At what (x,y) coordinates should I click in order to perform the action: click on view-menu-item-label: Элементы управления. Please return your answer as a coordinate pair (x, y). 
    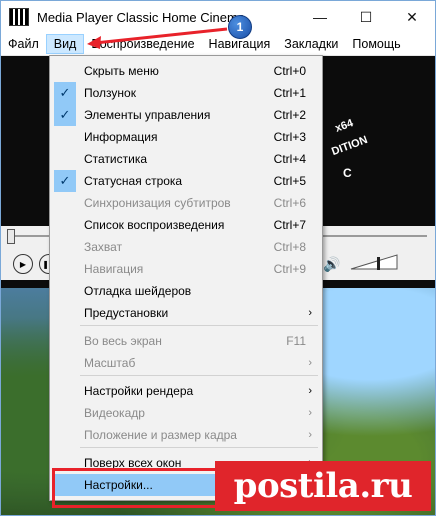
    Looking at the image, I should click on (147, 115).